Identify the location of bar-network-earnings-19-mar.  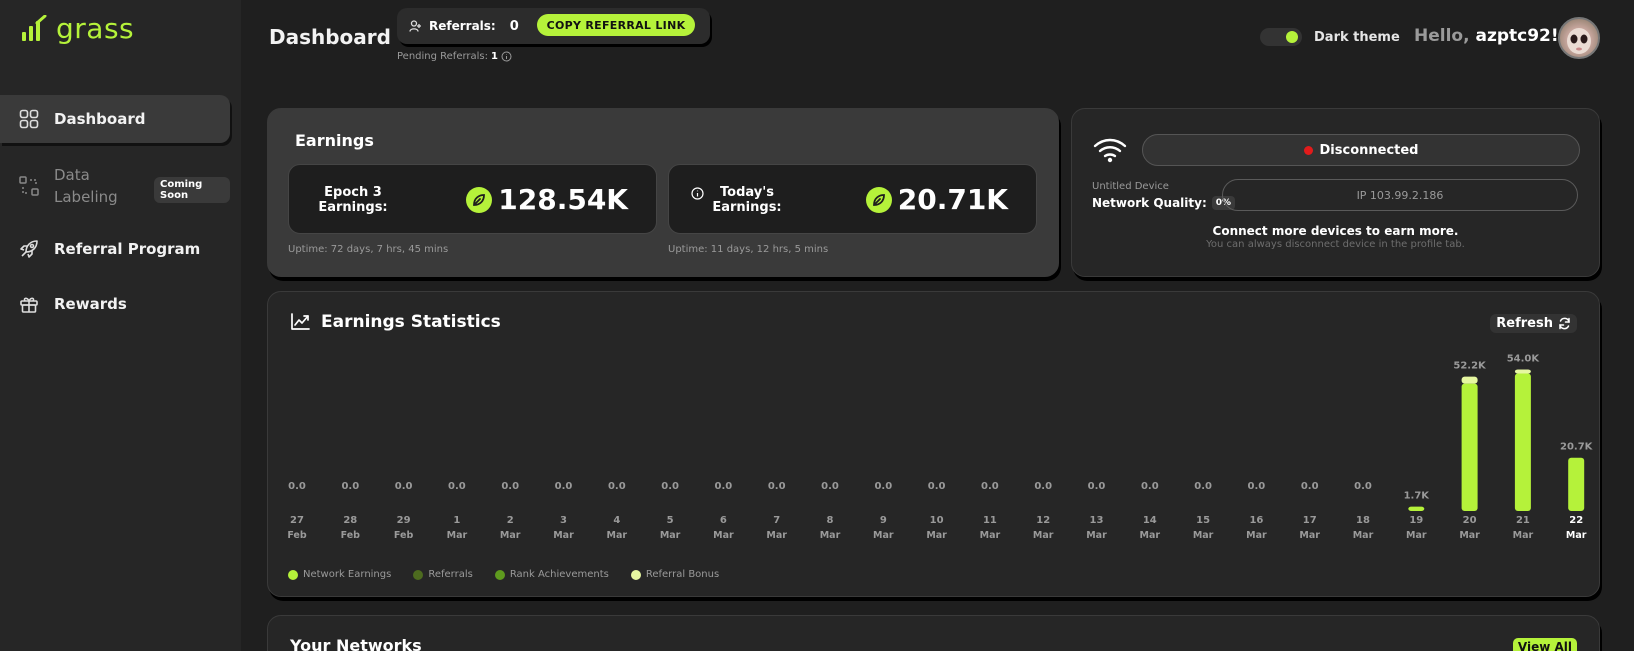
(1416, 508).